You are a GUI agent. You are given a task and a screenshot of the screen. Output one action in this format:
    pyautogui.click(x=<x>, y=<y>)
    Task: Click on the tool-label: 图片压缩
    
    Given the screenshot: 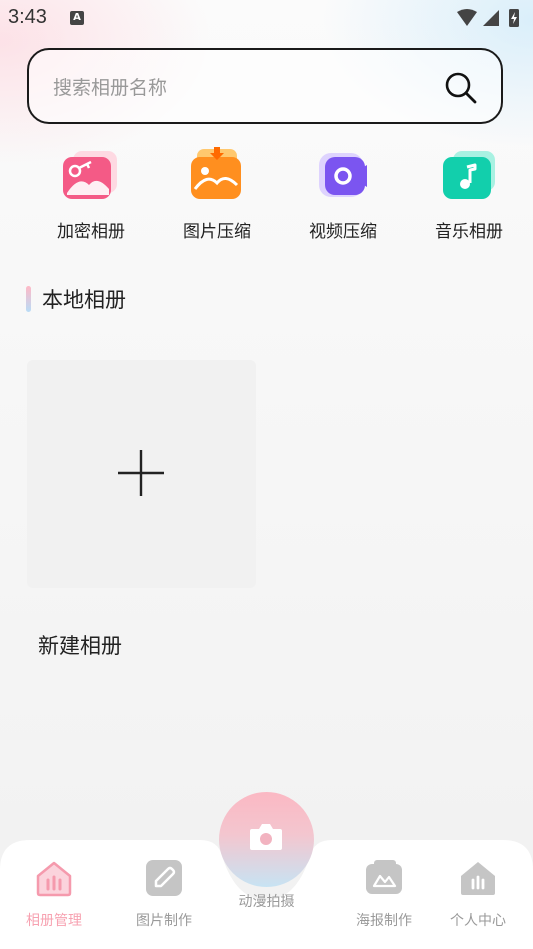 What is the action you would take?
    pyautogui.click(x=217, y=232)
    